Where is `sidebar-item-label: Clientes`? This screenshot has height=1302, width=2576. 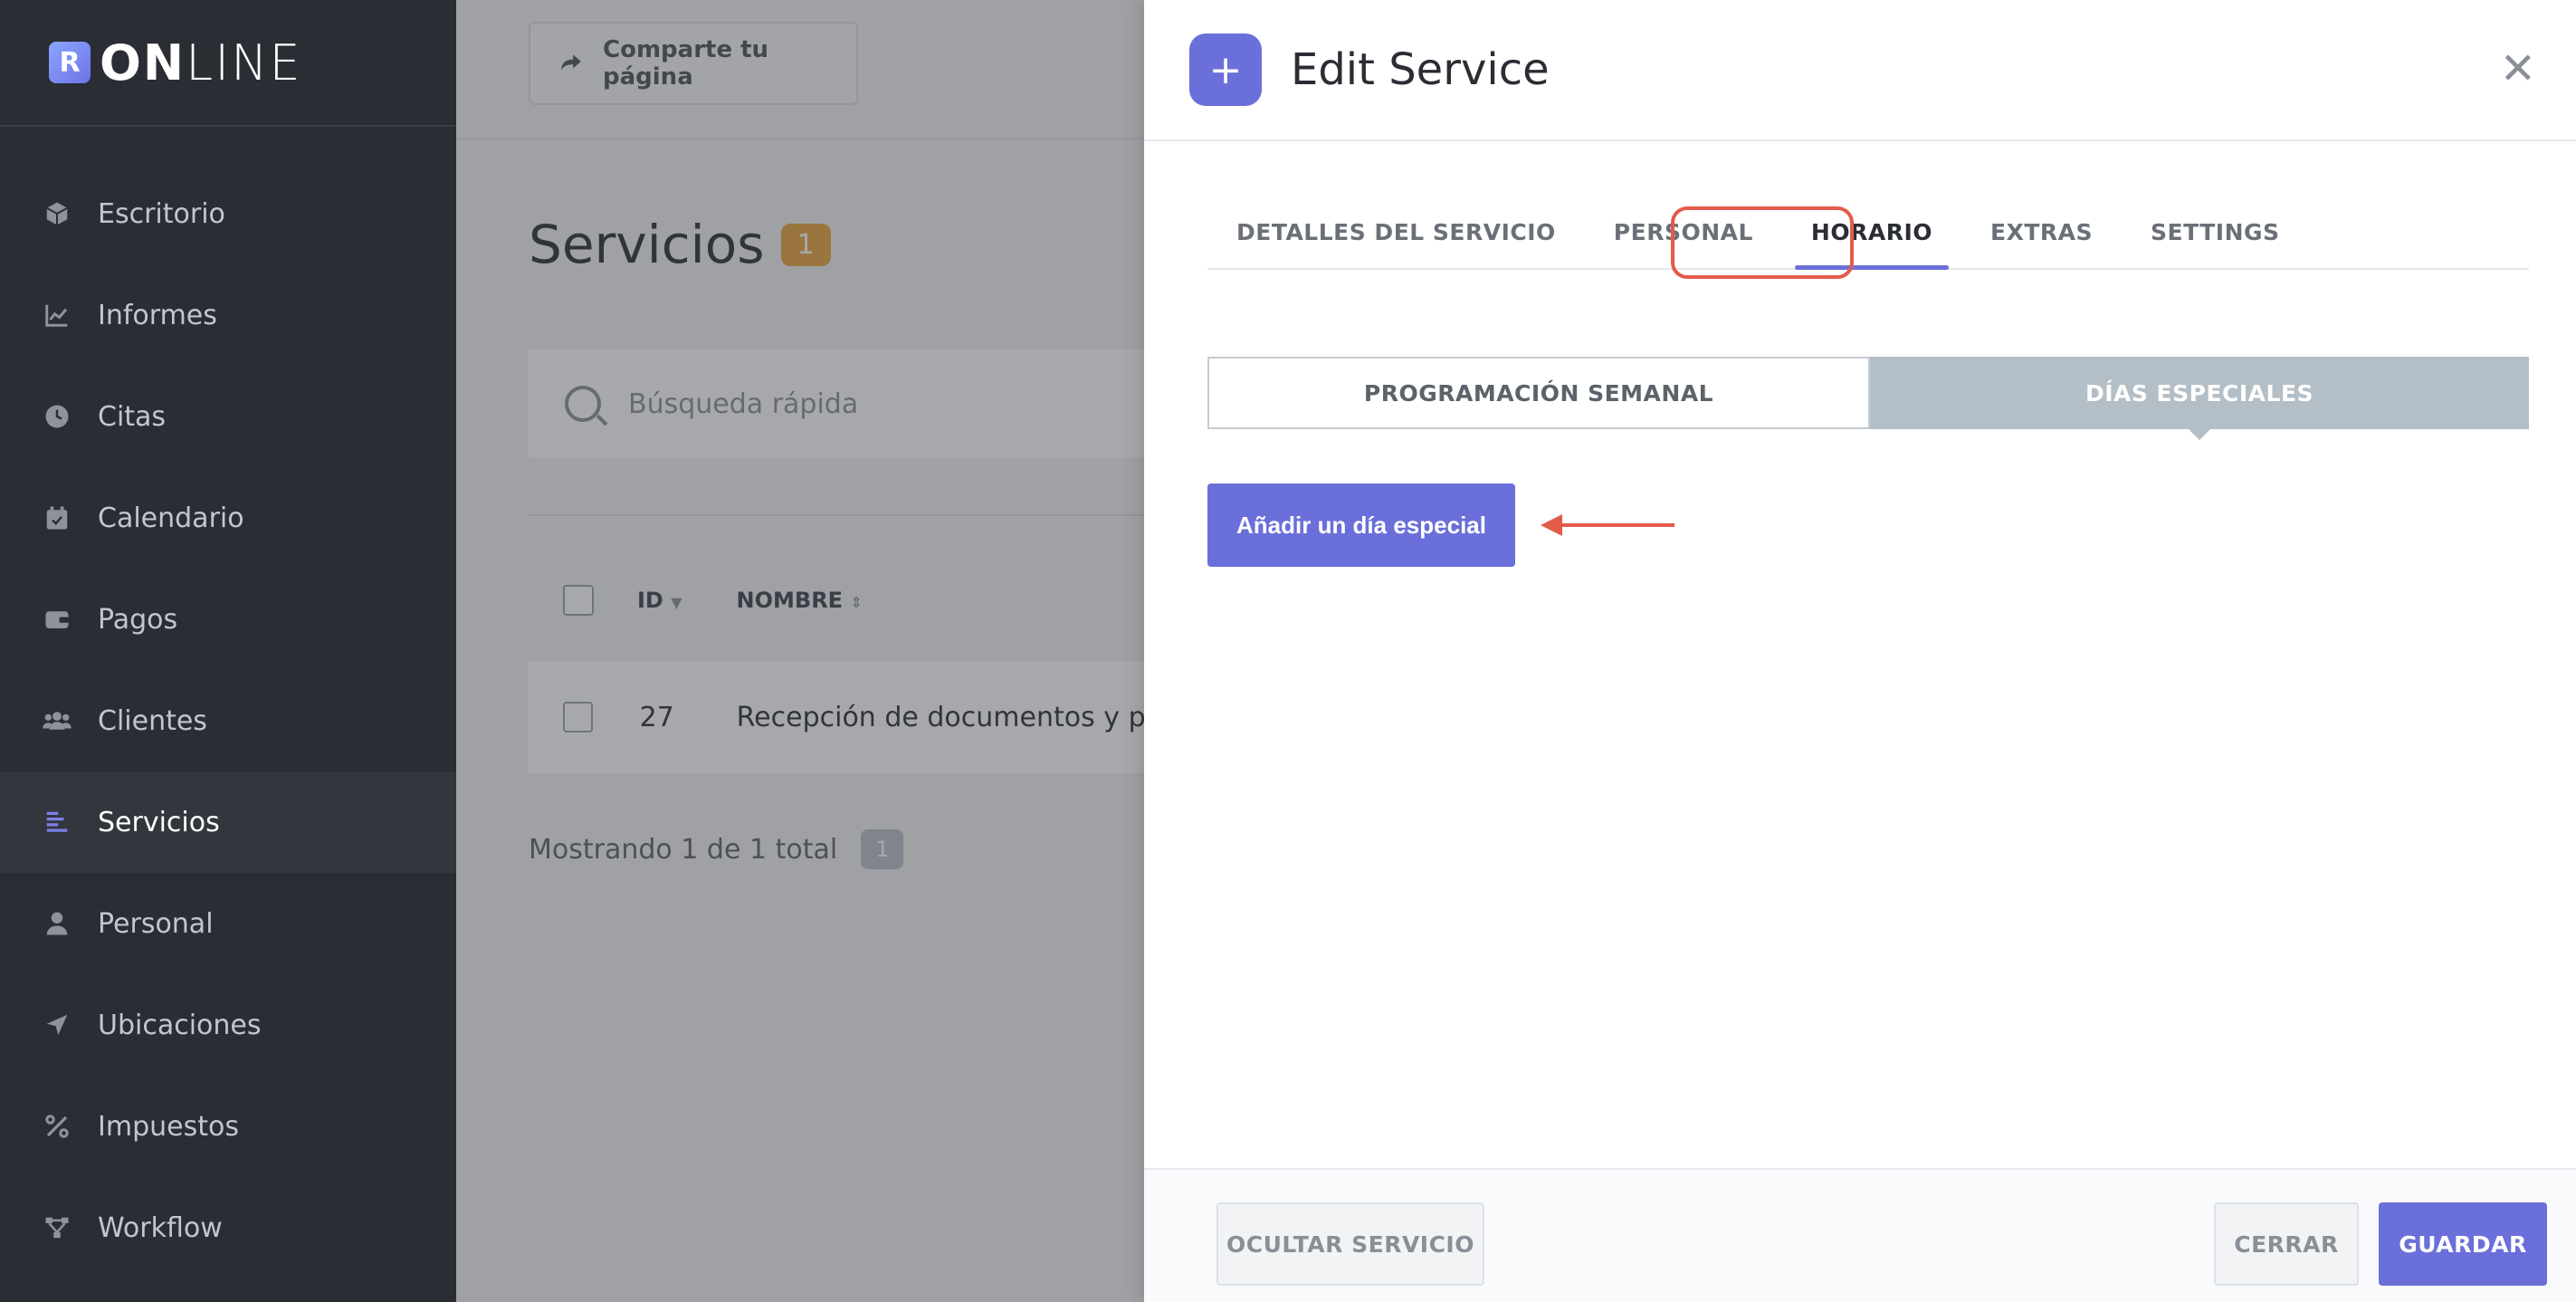
sidebar-item-label: Clientes is located at coordinates (152, 721).